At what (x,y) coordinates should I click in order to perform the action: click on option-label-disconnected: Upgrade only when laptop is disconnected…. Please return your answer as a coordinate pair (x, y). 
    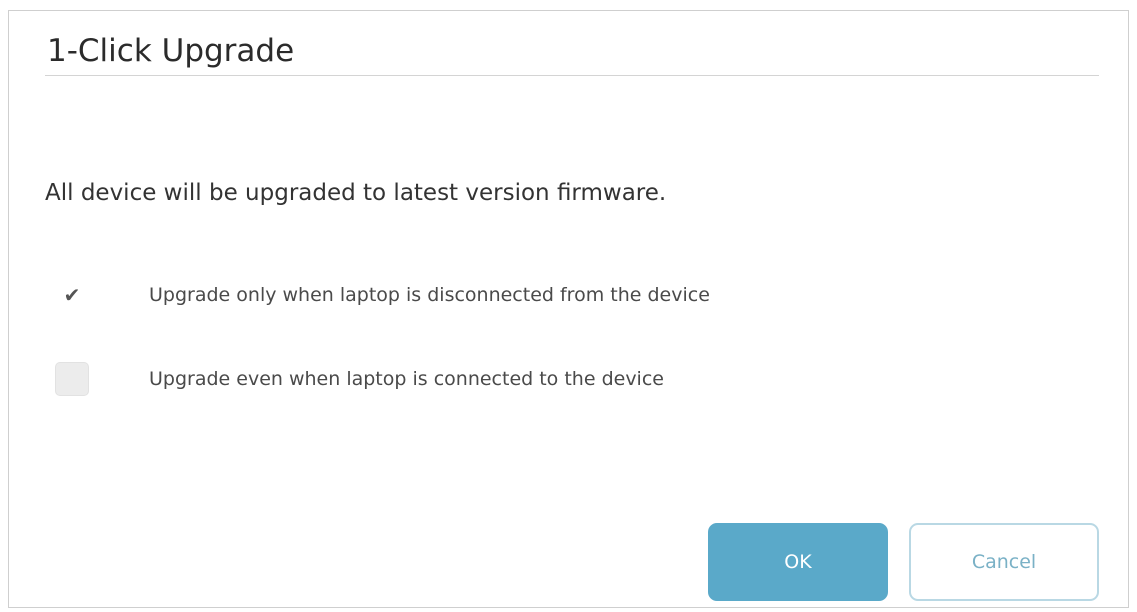
    Looking at the image, I should click on (429, 295).